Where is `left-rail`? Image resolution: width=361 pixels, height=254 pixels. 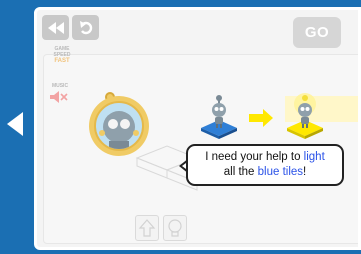 left-rail is located at coordinates (17, 127).